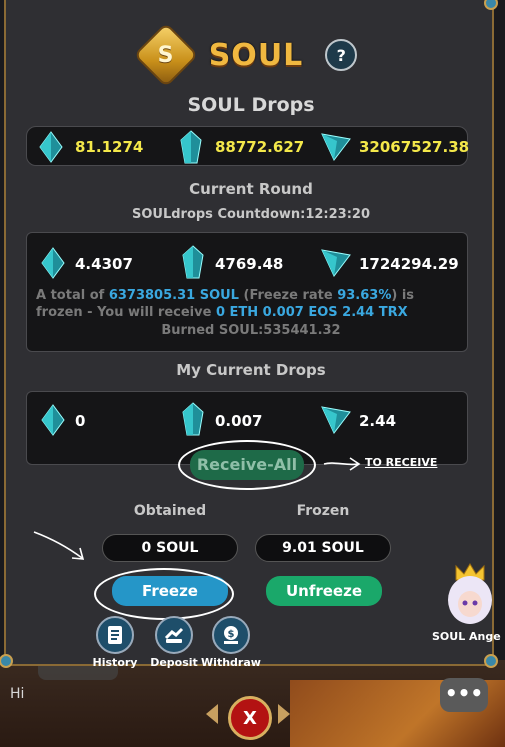 This screenshot has width=505, height=747. I want to click on my-eth-value: 0, so click(80, 421).